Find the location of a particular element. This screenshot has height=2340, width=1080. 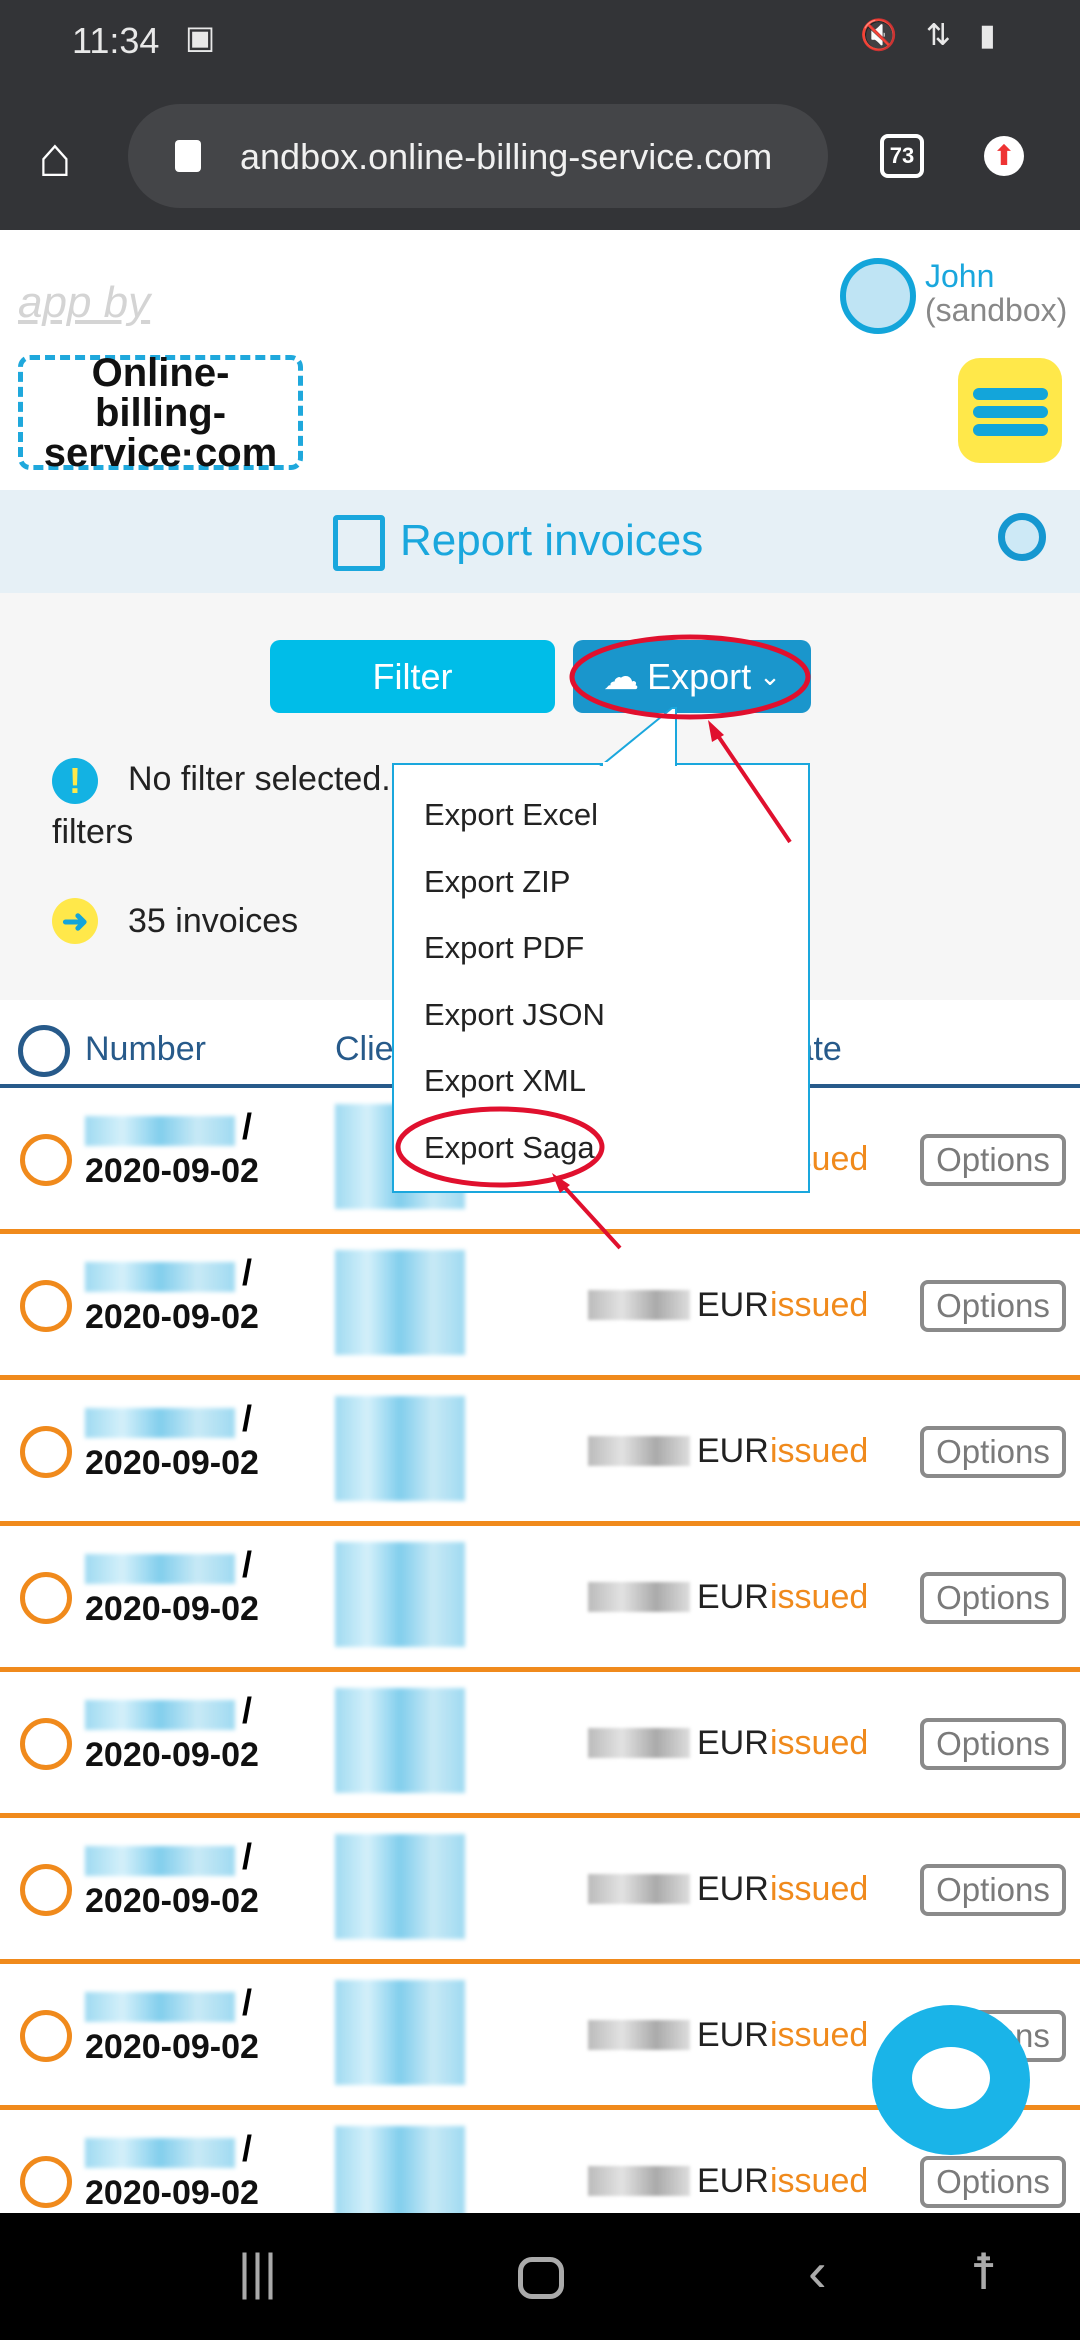

lock-icon is located at coordinates (188, 156).